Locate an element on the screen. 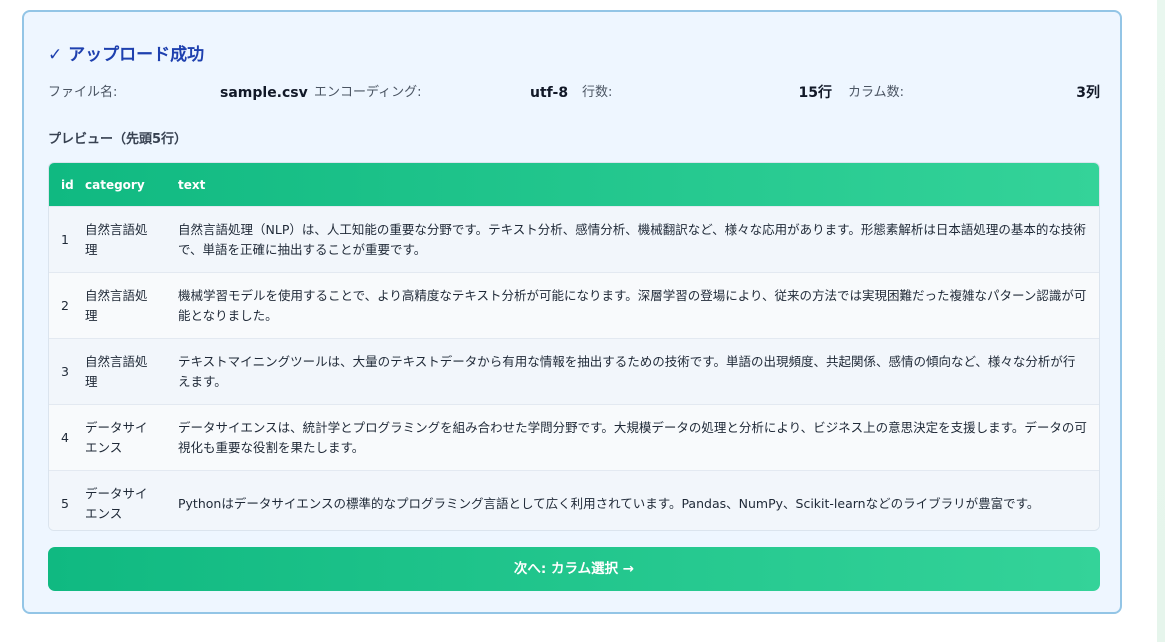 Image resolution: width=1165 pixels, height=642 pixels. column-count-value: 3列 is located at coordinates (1088, 93).